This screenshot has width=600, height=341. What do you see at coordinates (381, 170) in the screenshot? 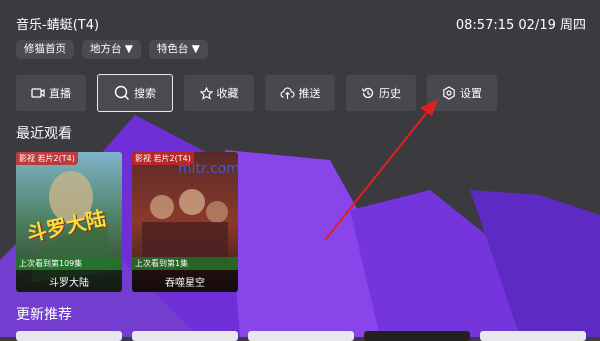
I see `annotation-arrow` at bounding box center [381, 170].